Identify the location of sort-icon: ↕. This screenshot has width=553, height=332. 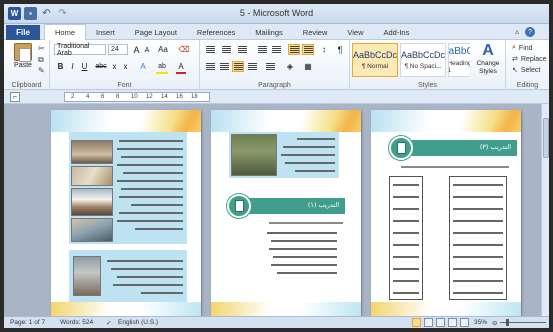
(324, 49).